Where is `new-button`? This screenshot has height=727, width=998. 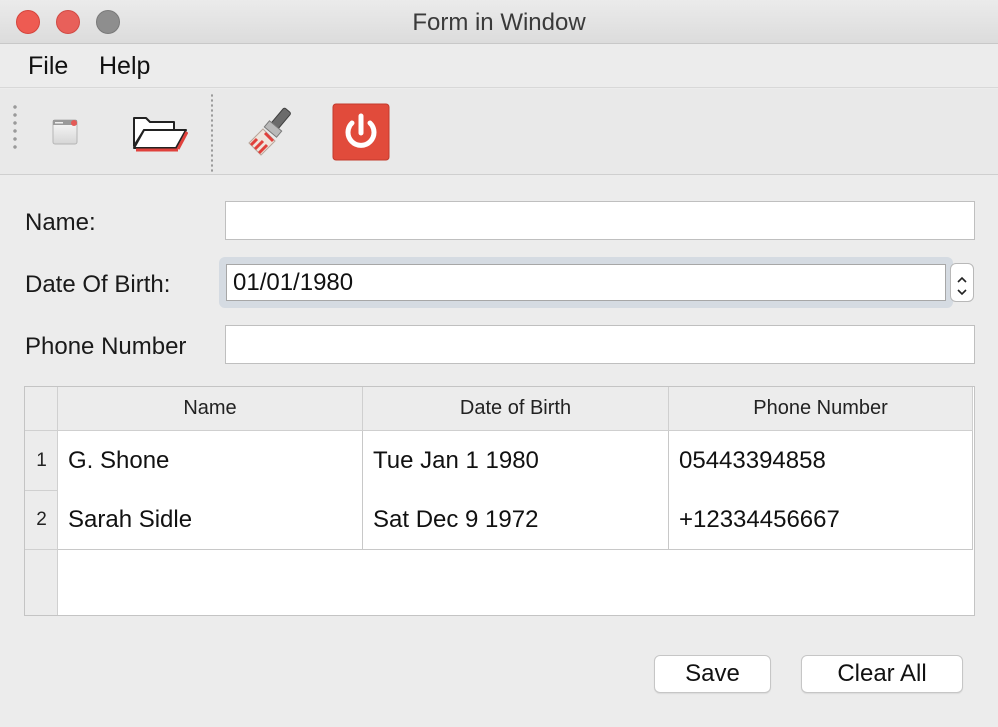
new-button is located at coordinates (66, 132).